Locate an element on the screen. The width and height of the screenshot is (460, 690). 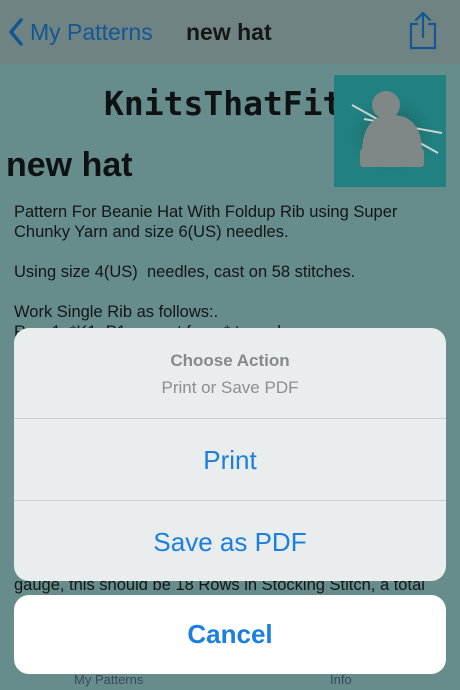
action-sheet-title: Choose Action is located at coordinates (230, 360).